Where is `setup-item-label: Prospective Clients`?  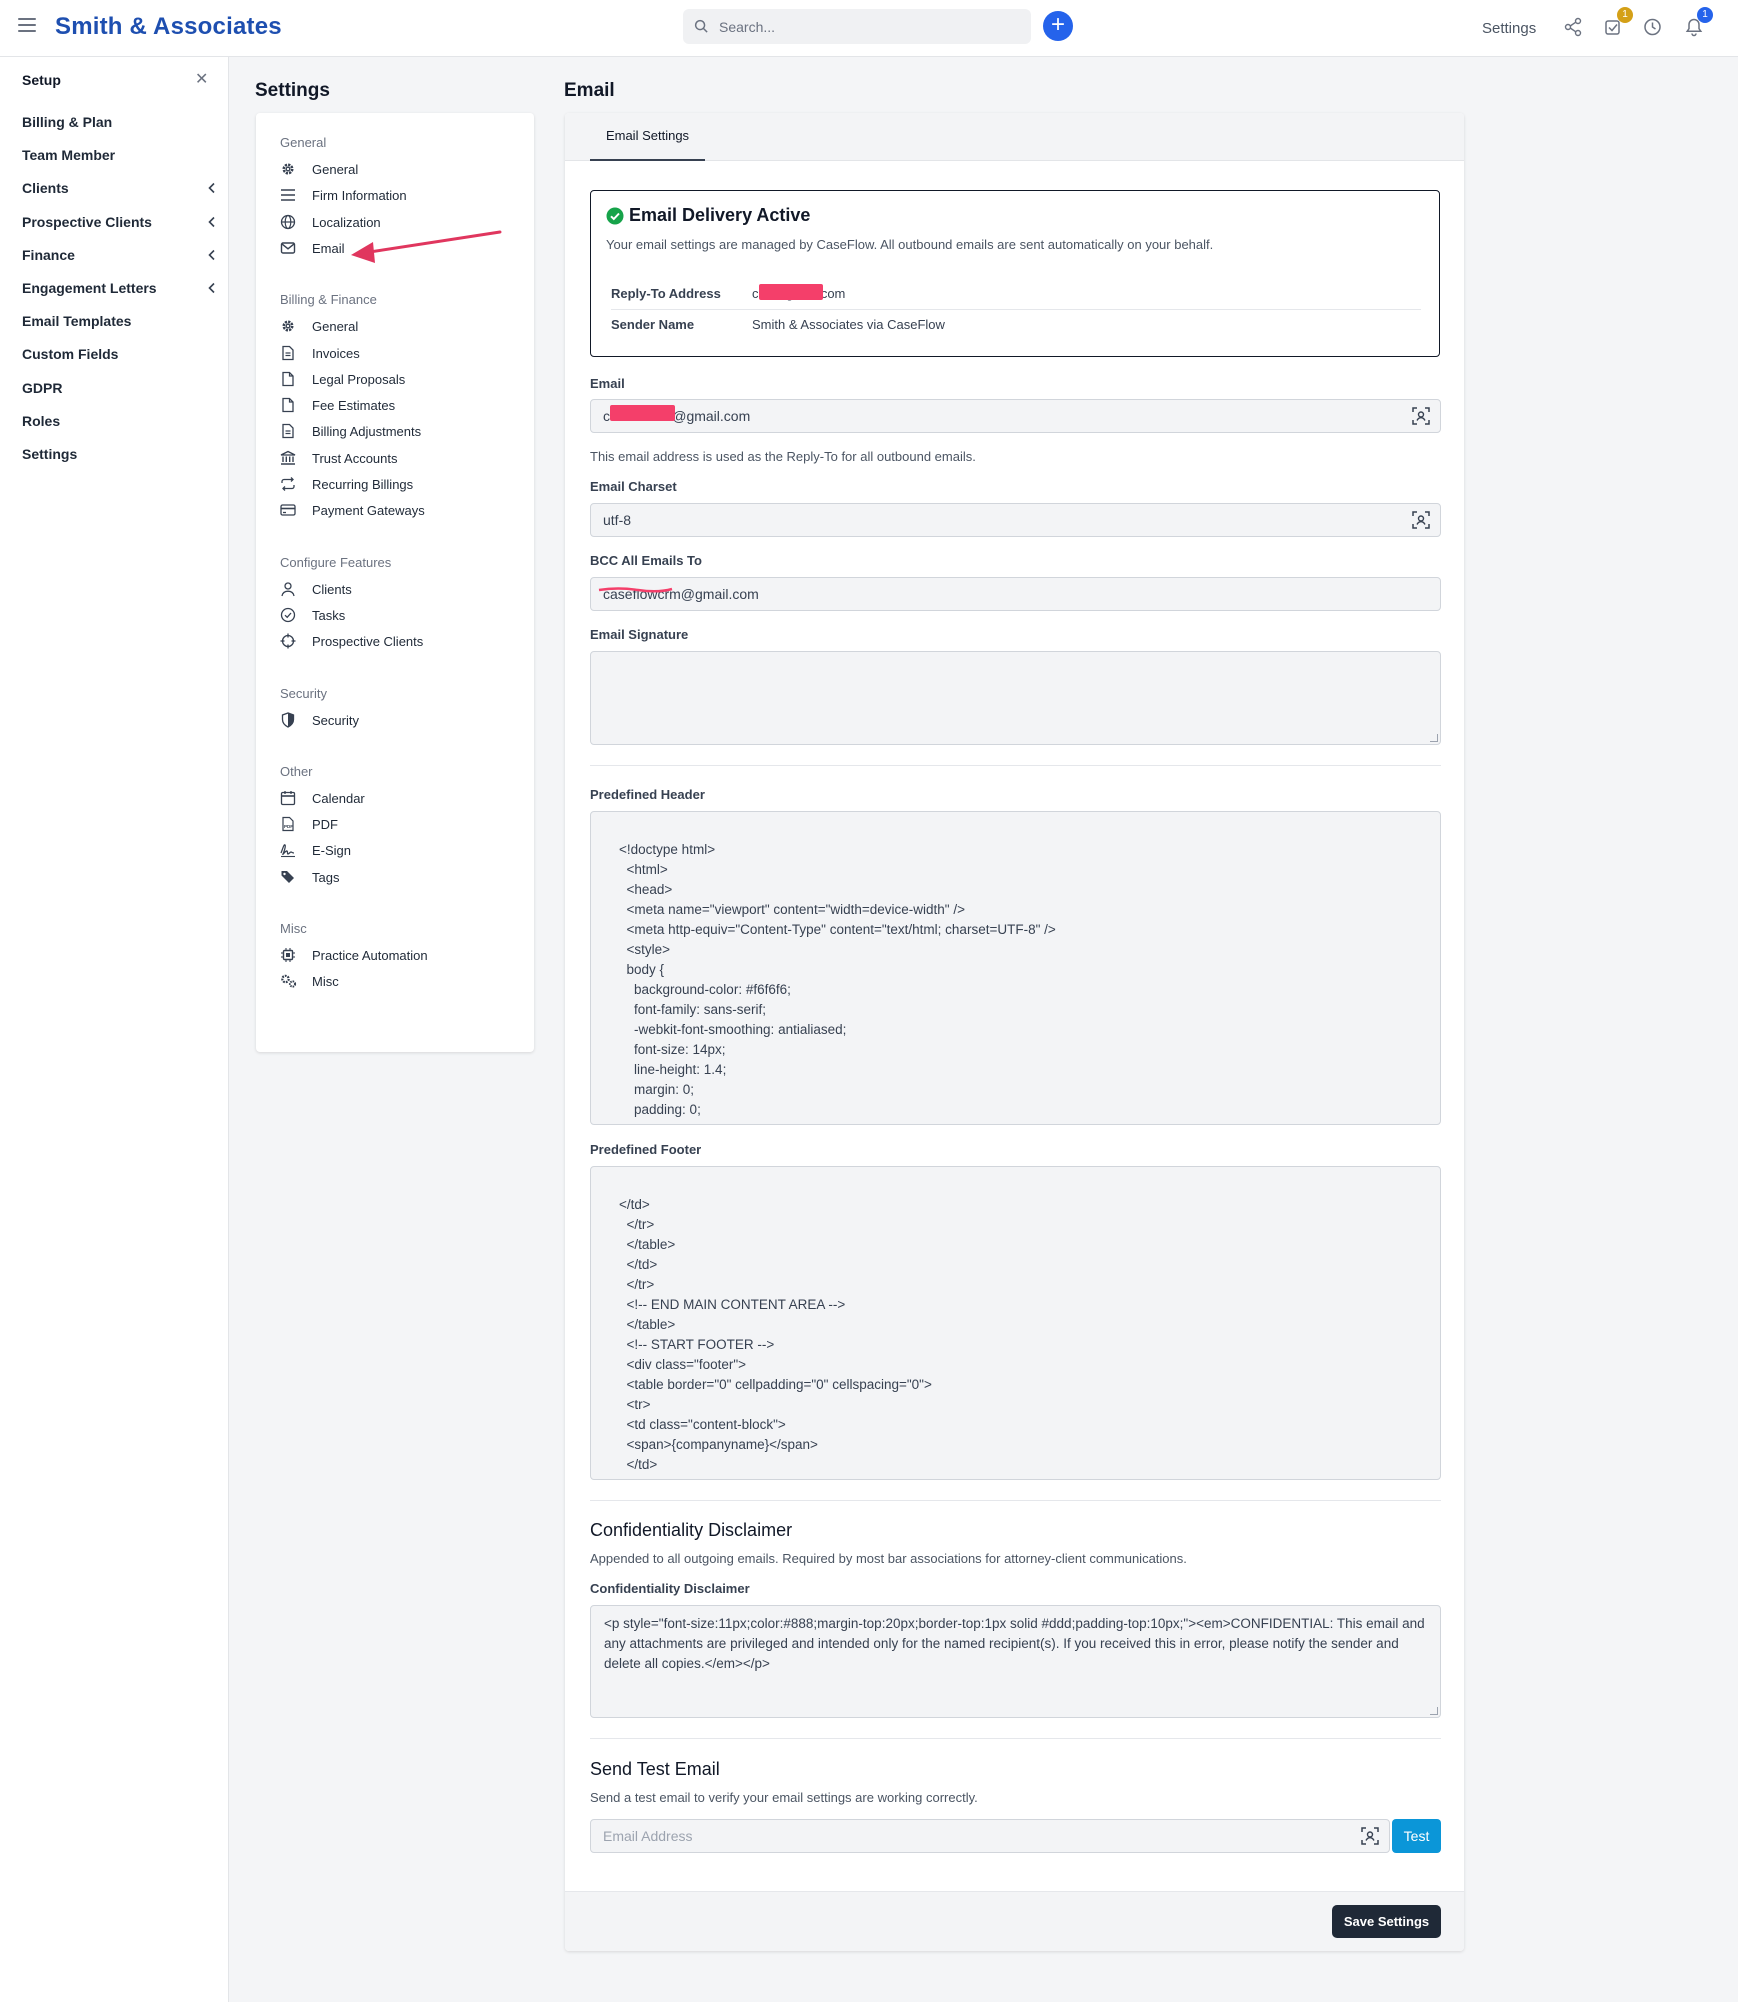
setup-item-label: Prospective Clients is located at coordinates (87, 221).